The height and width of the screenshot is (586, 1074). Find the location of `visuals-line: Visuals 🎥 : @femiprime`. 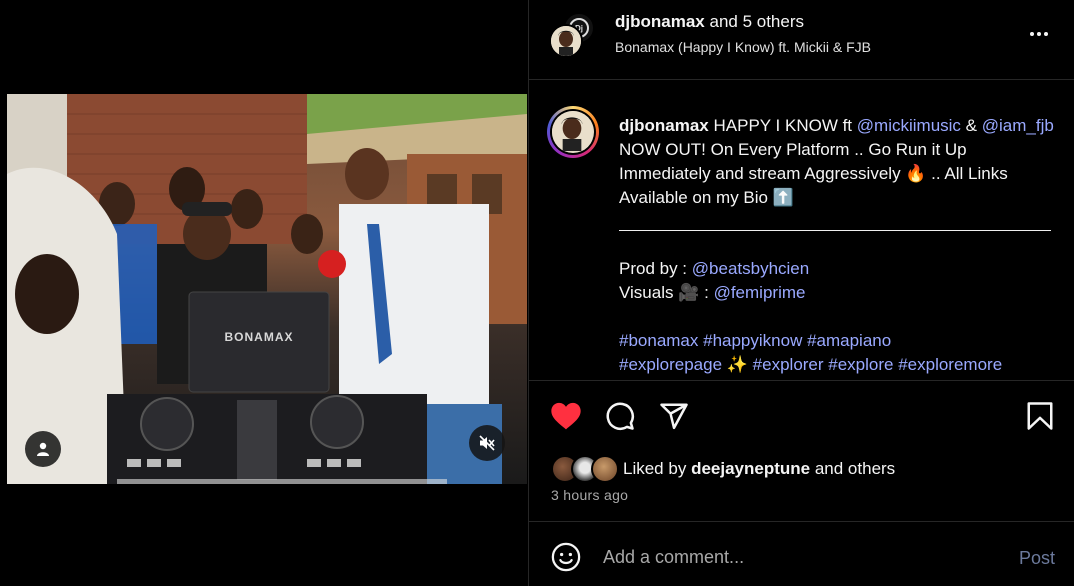

visuals-line: Visuals 🎥 : @femiprime is located at coordinates (839, 293).